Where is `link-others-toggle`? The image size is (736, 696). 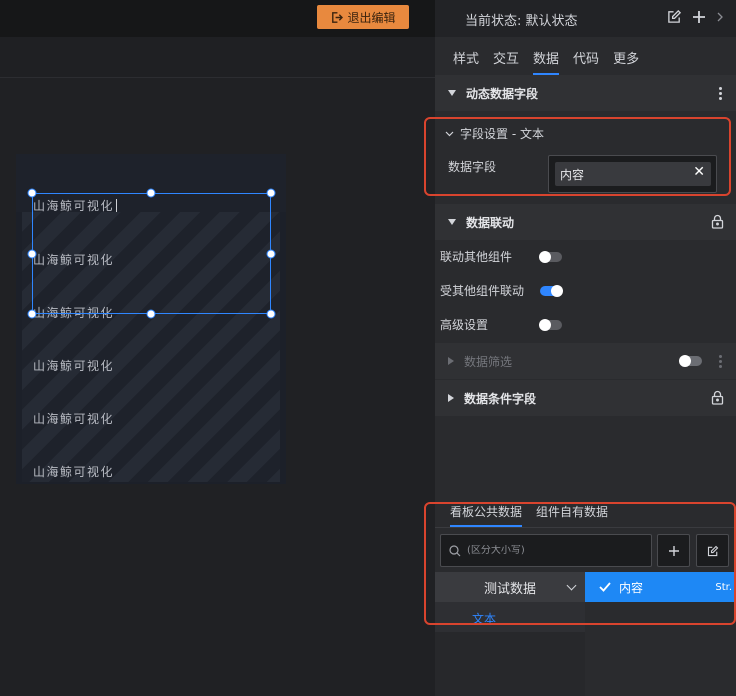
link-others-toggle is located at coordinates (550, 257).